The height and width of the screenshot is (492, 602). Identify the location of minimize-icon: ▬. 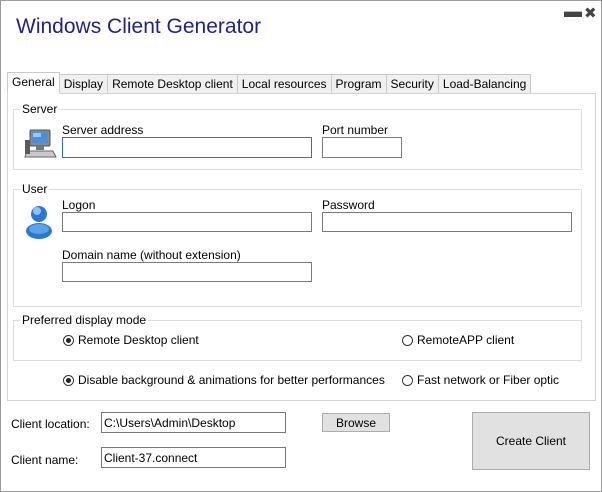
(573, 11).